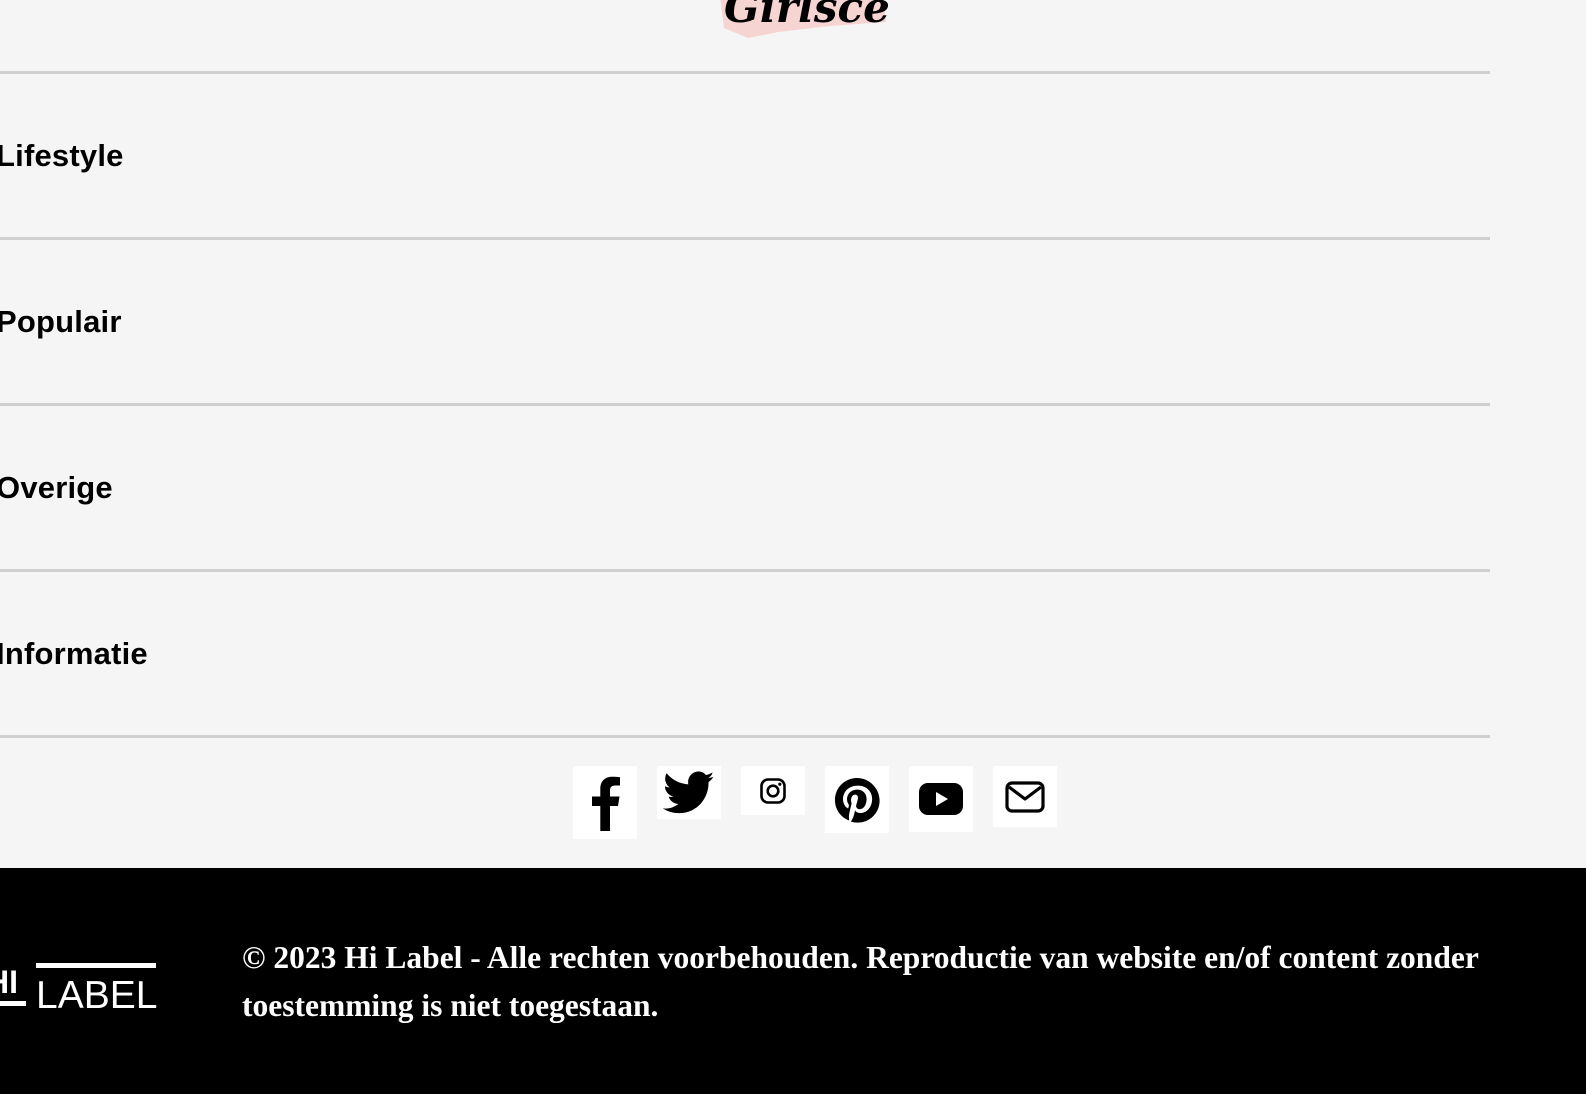 The height and width of the screenshot is (1094, 1586). What do you see at coordinates (9, 982) in the screenshot?
I see `svg-text: HI` at bounding box center [9, 982].